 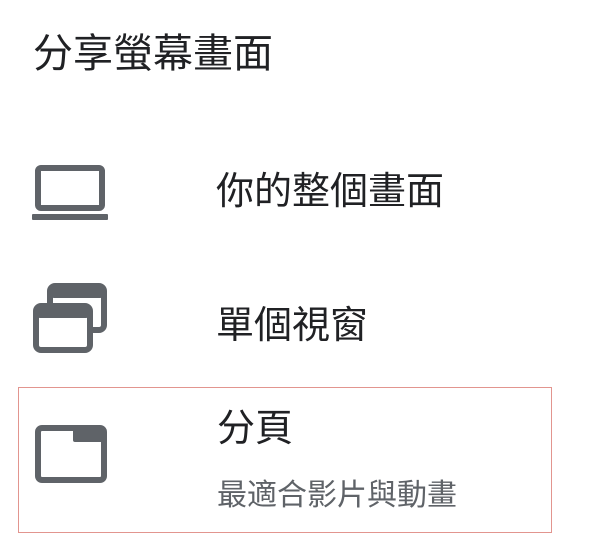 What do you see at coordinates (153, 54) in the screenshot?
I see `dialog-title: 分享螢幕畫面` at bounding box center [153, 54].